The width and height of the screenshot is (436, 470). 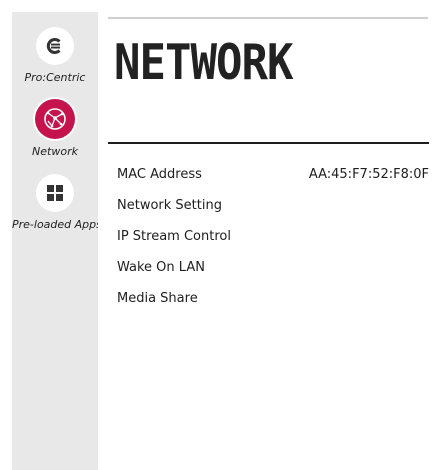 What do you see at coordinates (368, 174) in the screenshot?
I see `mac-address-value: AA:45:F7:52:F8:0F` at bounding box center [368, 174].